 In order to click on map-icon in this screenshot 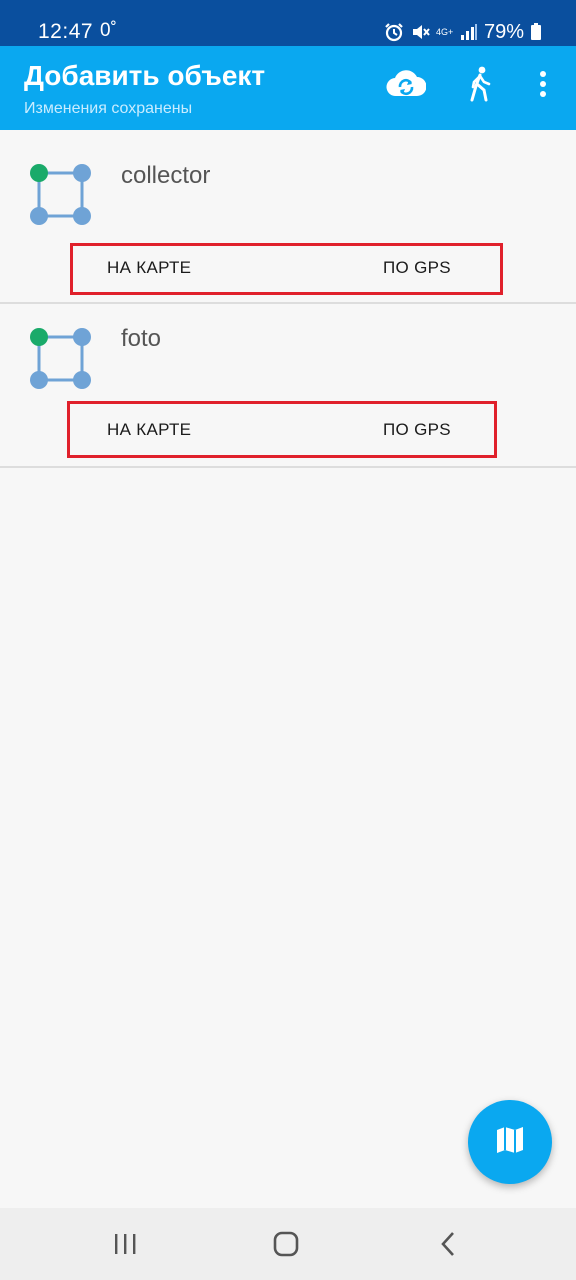, I will do `click(510, 1142)`.